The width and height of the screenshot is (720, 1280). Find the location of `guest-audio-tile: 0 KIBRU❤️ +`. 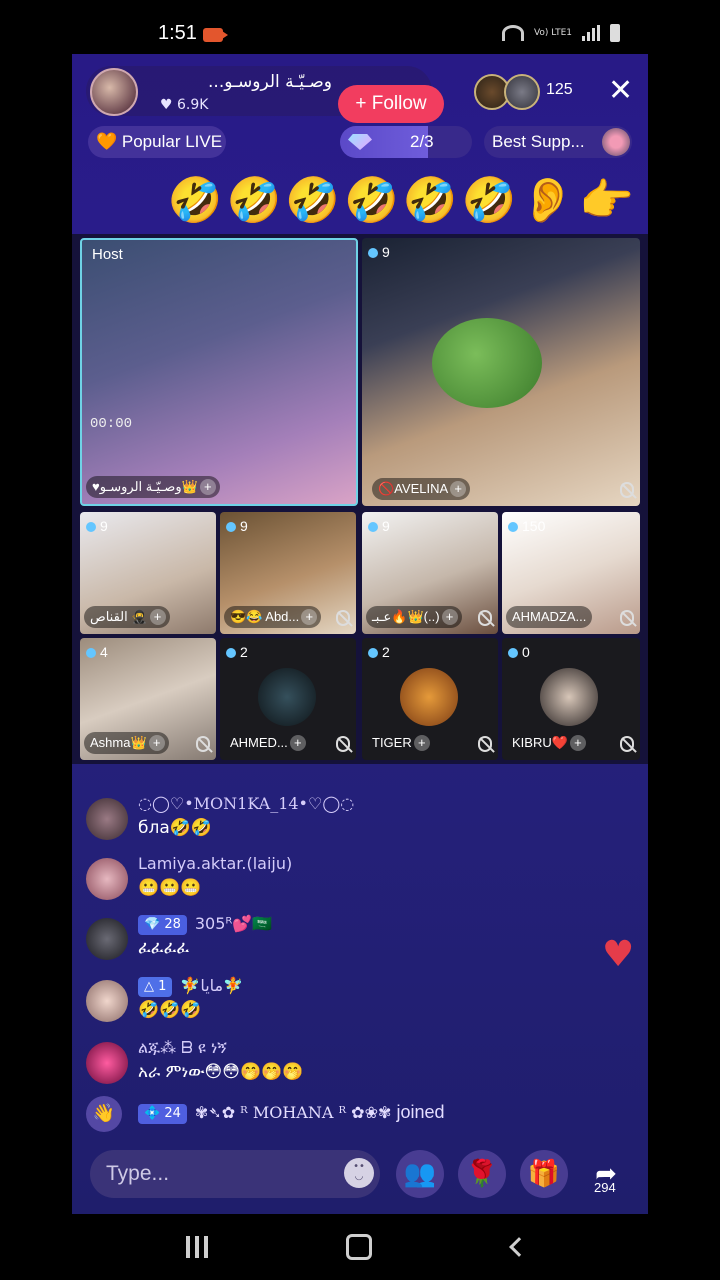

guest-audio-tile: 0 KIBRU❤️ + is located at coordinates (571, 699).